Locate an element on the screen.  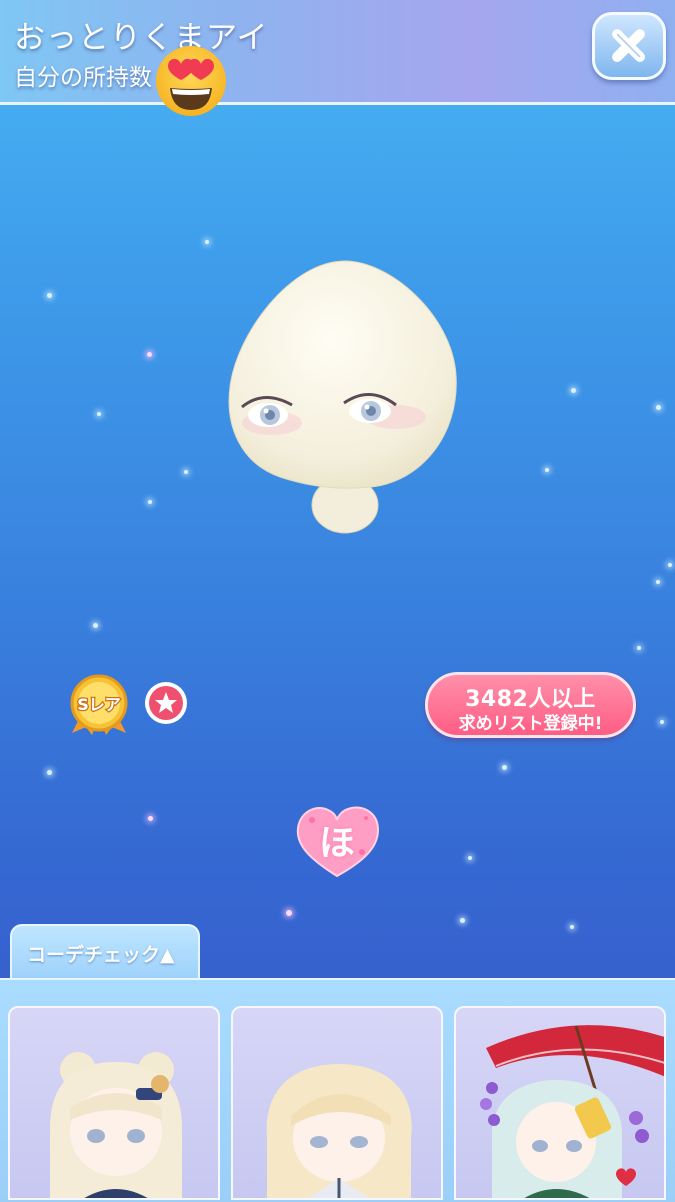
owned-count-label: 自分の所持数 is located at coordinates (83, 78).